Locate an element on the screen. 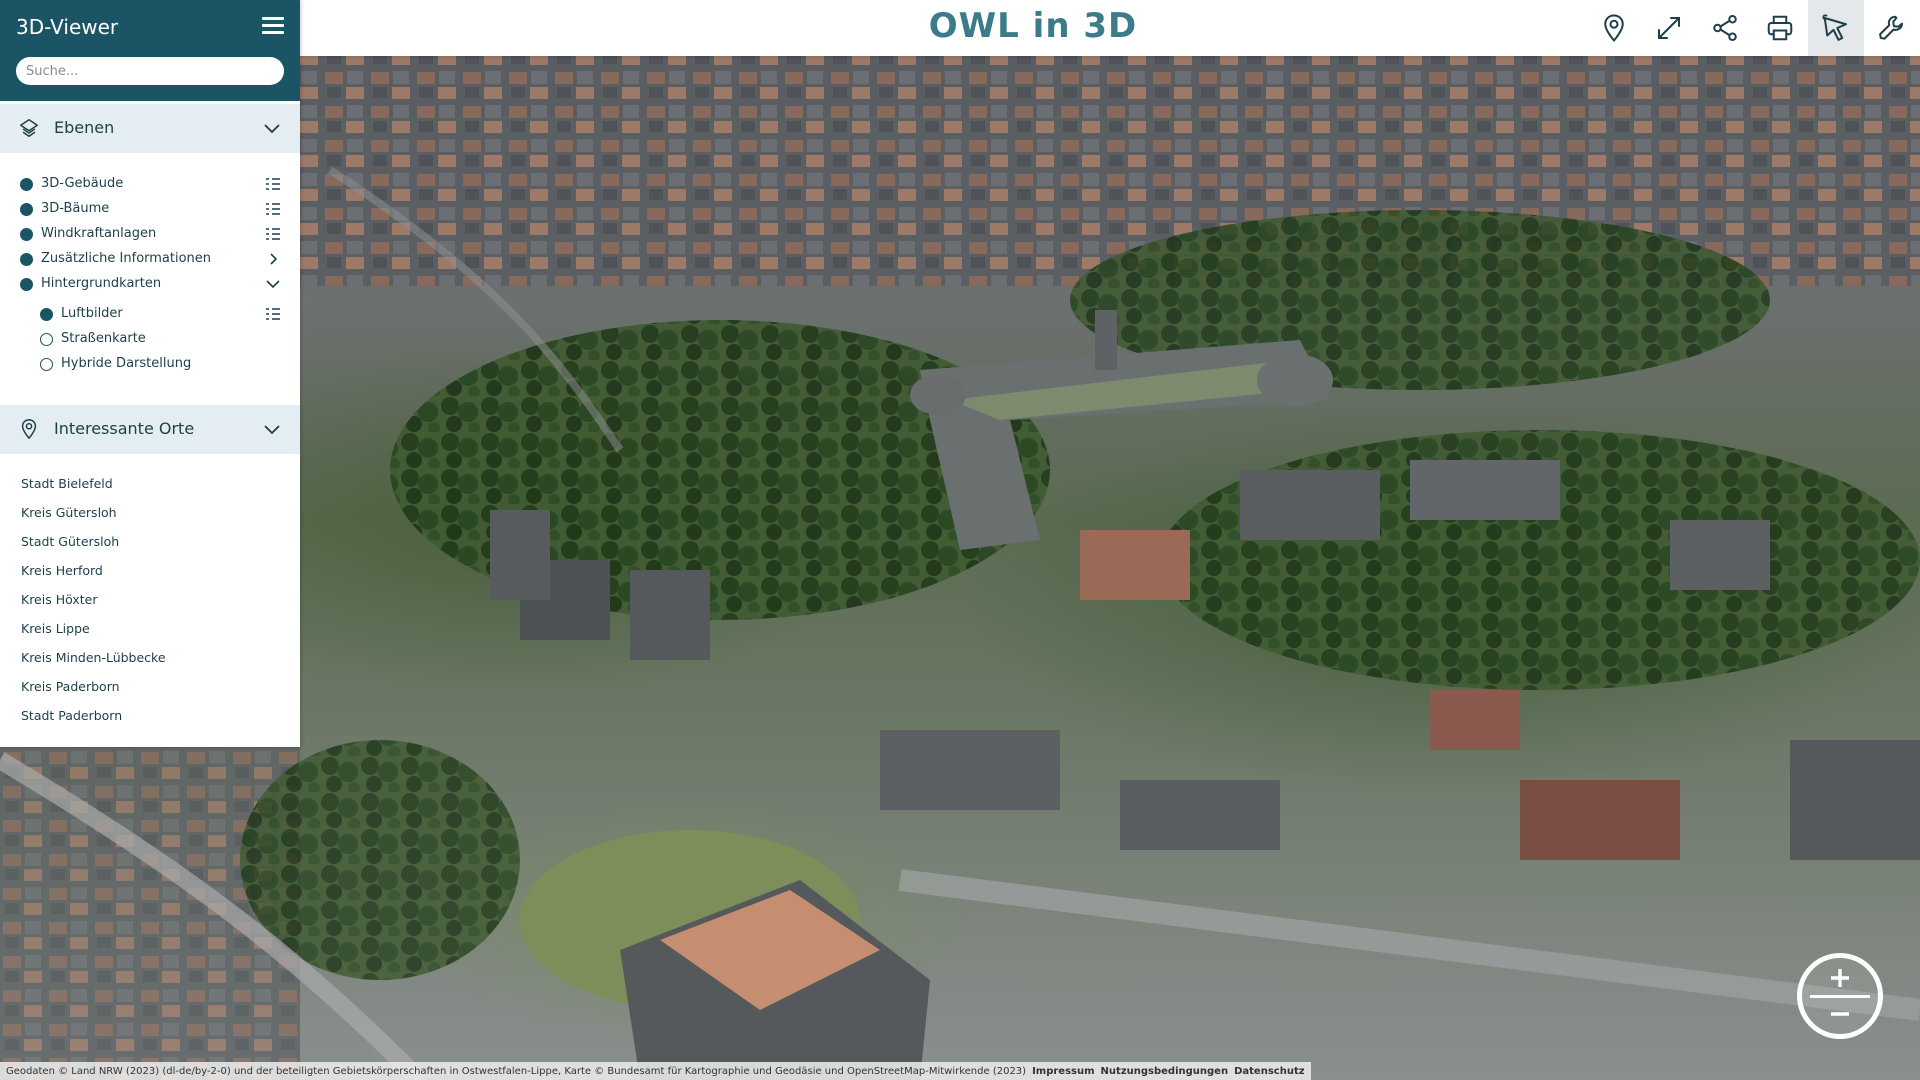 This screenshot has height=1080, width=1920. fullscreen-button is located at coordinates (1669, 28).